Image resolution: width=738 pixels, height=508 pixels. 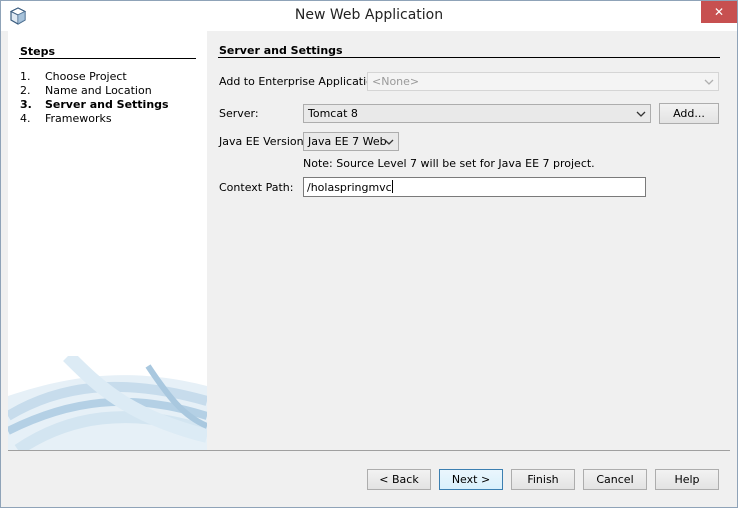 What do you see at coordinates (687, 479) in the screenshot?
I see `help-button: Help` at bounding box center [687, 479].